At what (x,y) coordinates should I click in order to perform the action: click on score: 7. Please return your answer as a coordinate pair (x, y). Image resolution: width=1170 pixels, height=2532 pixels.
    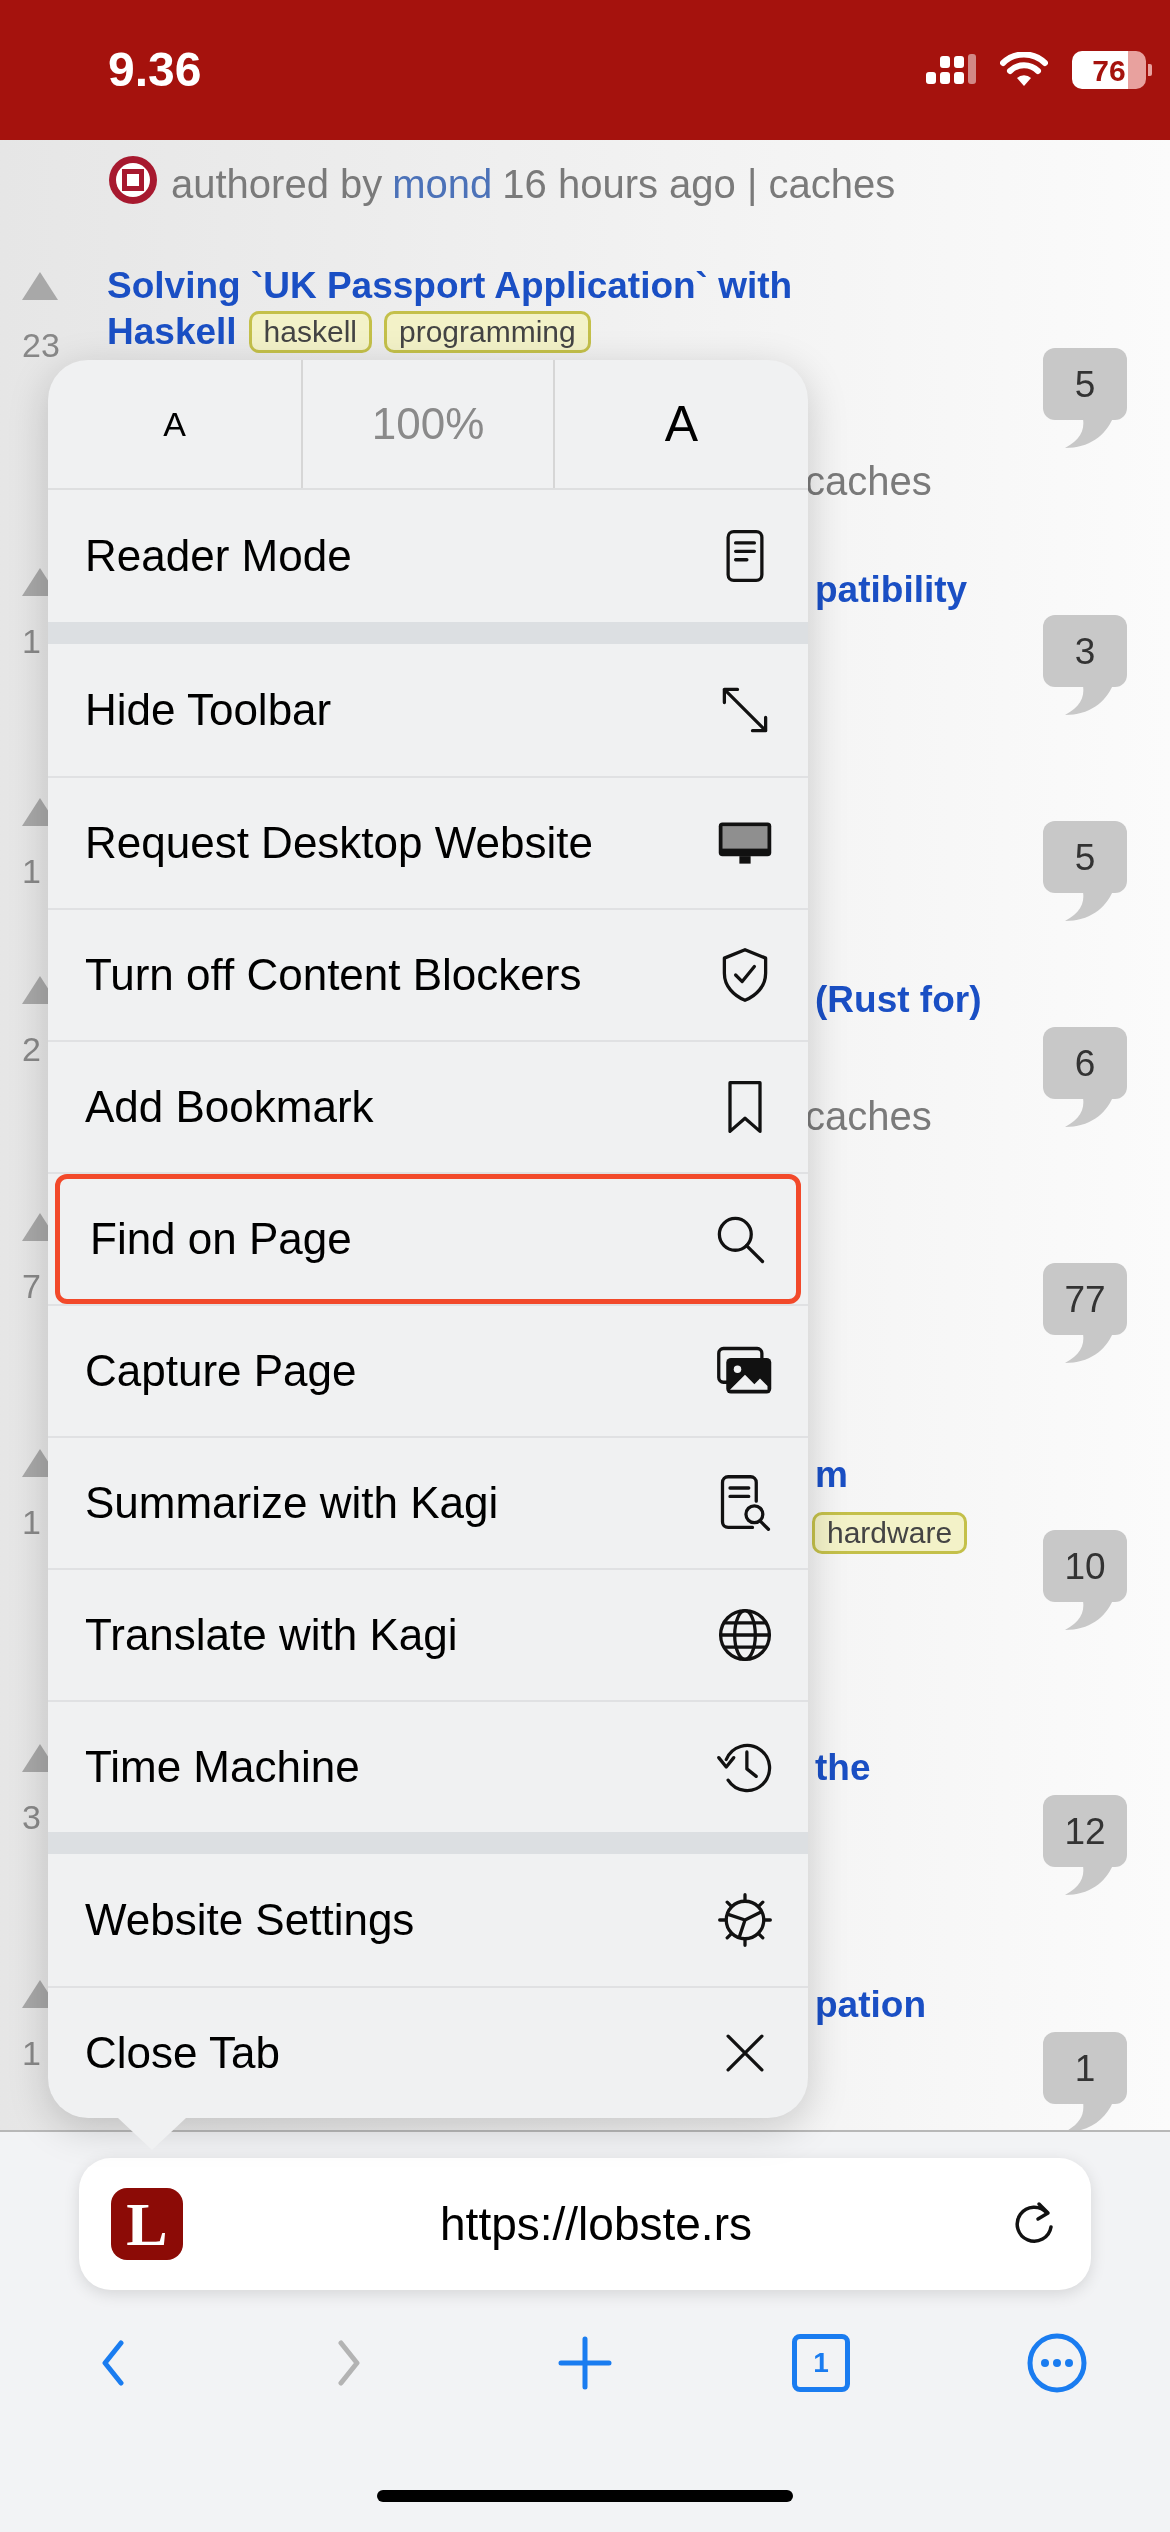
    Looking at the image, I should click on (31, 1286).